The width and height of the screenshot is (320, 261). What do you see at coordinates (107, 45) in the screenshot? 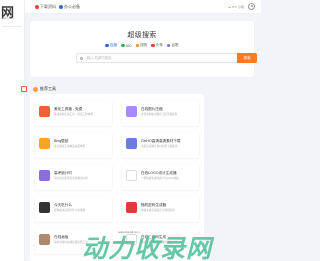
I see `baidu-icon` at bounding box center [107, 45].